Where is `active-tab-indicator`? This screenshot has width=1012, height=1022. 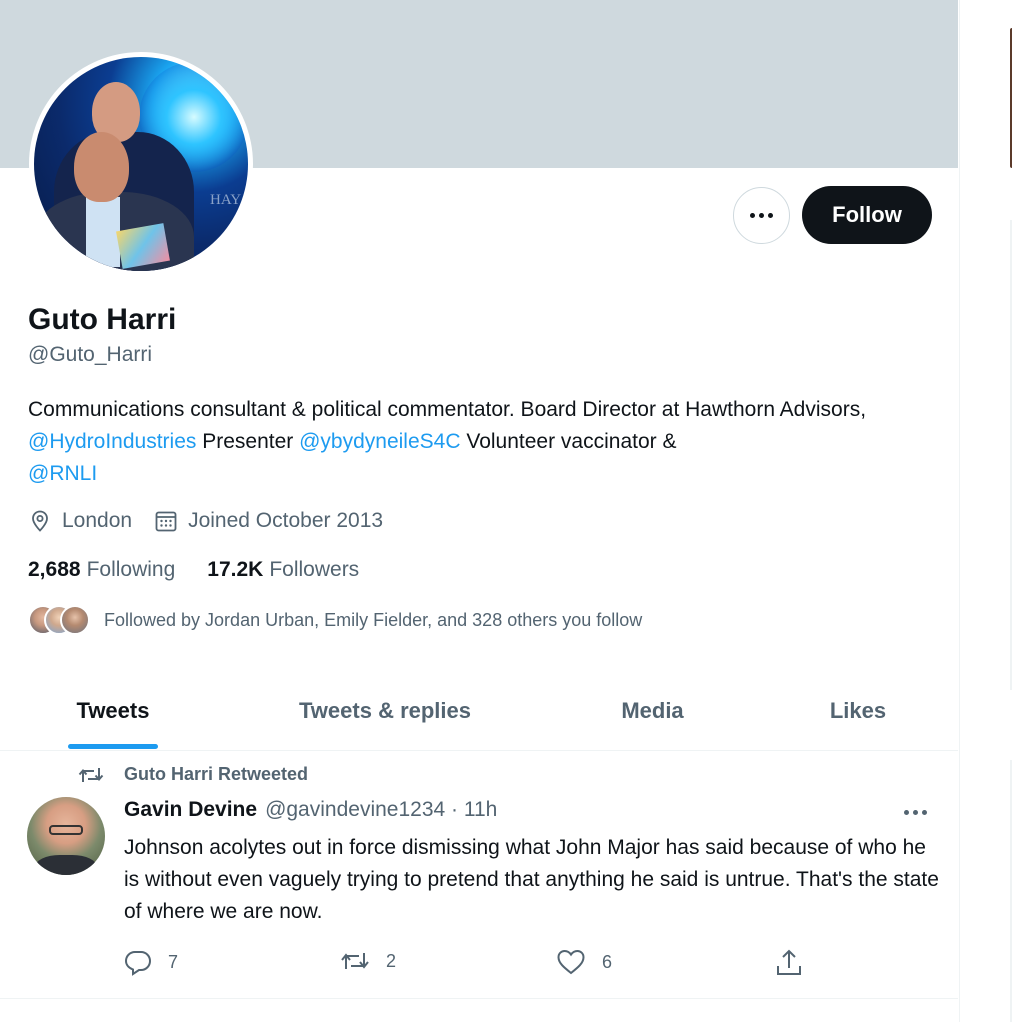
active-tab-indicator is located at coordinates (113, 746).